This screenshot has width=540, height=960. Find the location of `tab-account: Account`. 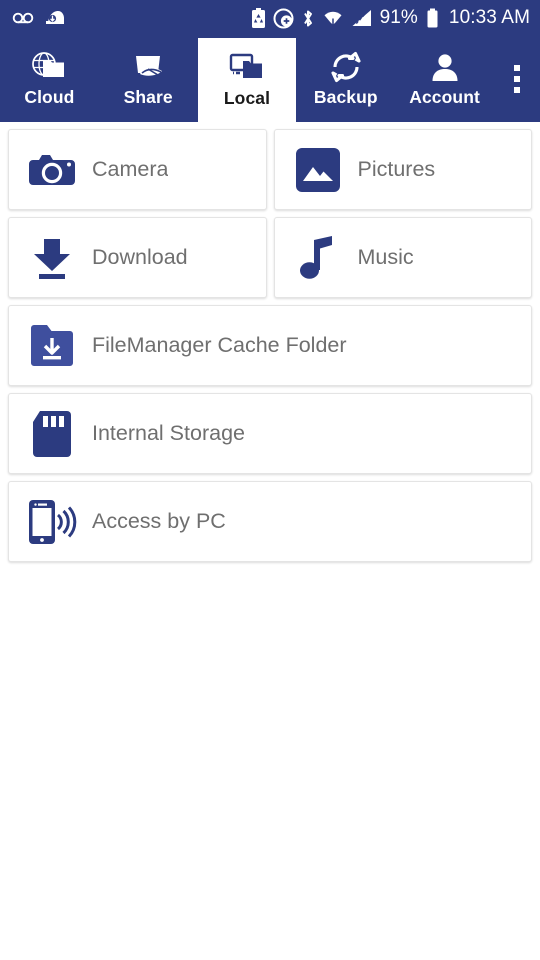

tab-account: Account is located at coordinates (444, 79).